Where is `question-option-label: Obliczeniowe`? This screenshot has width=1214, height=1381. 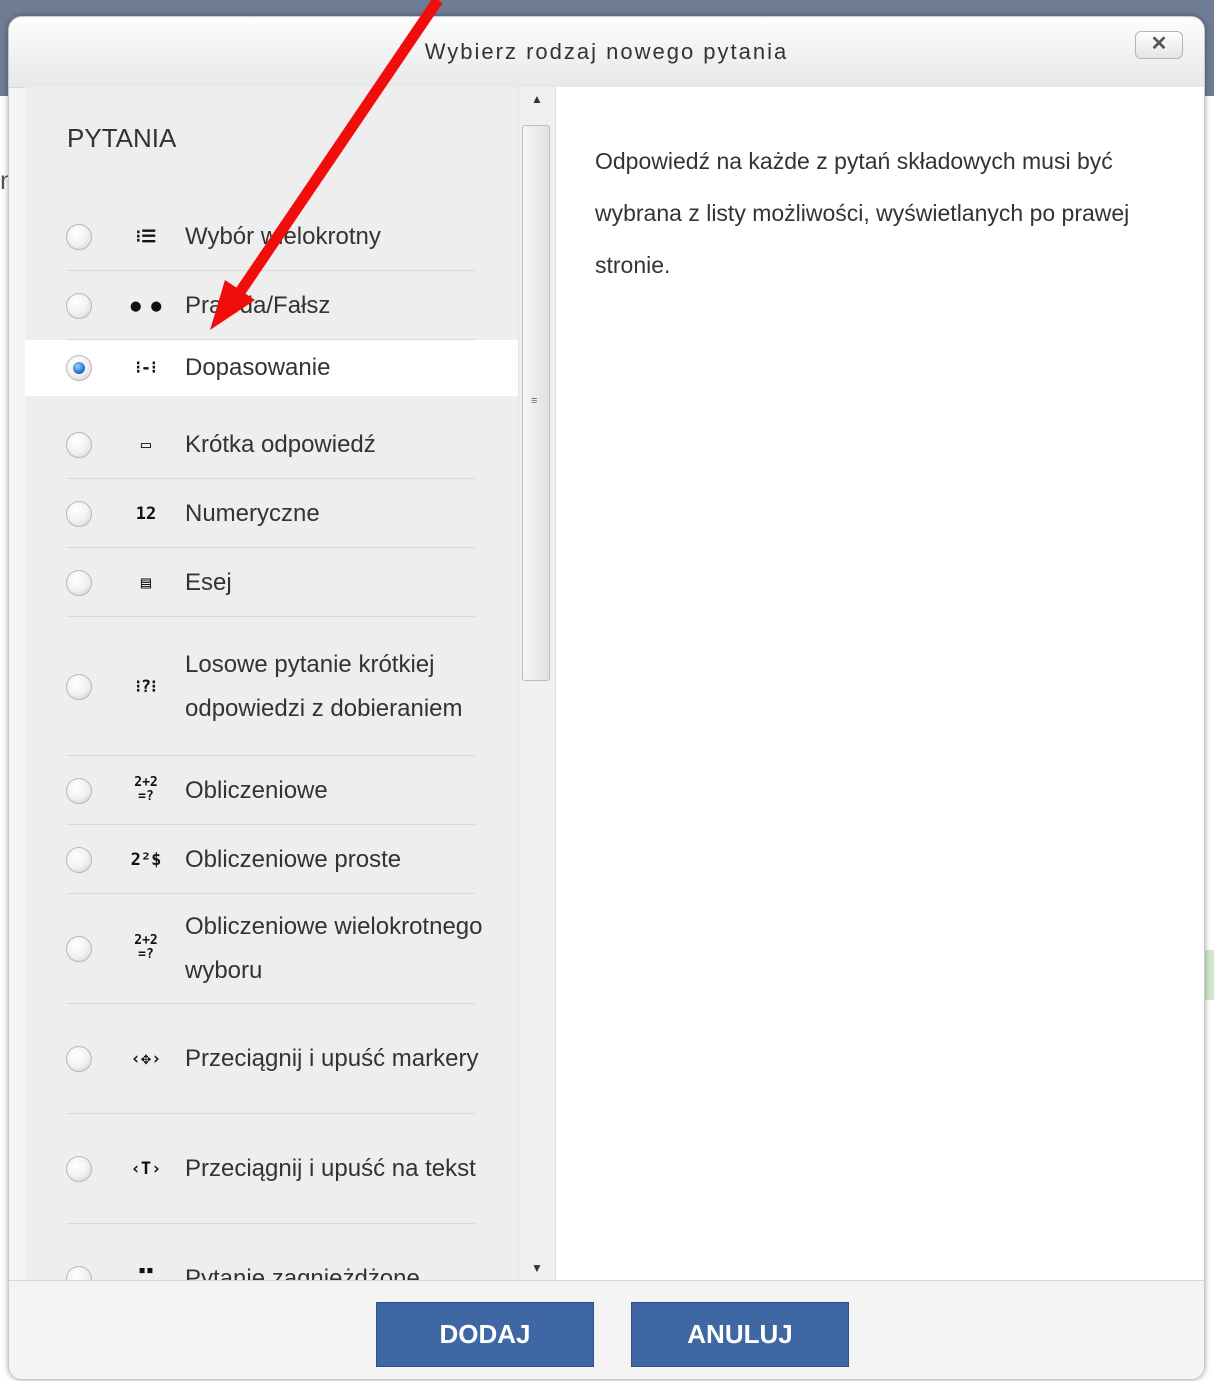 question-option-label: Obliczeniowe is located at coordinates (256, 790).